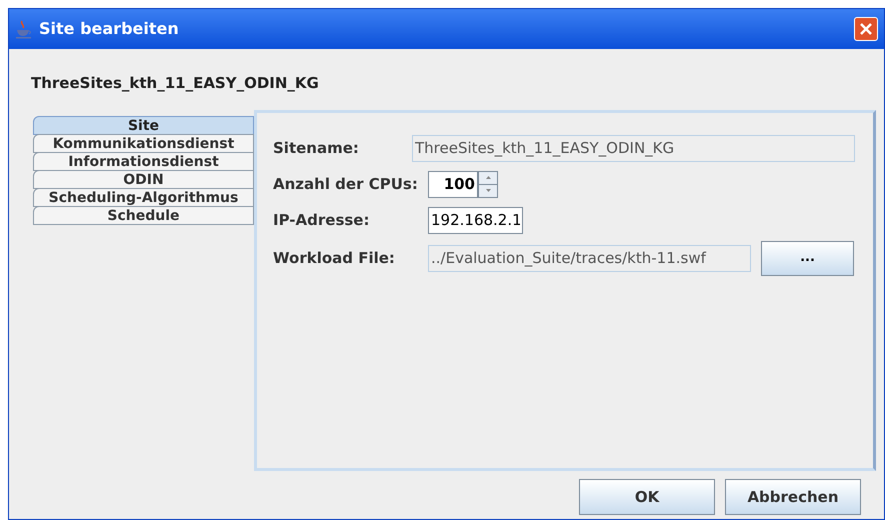  Describe the element at coordinates (143, 143) in the screenshot. I see `tab: Kommunikationsdienst` at that location.